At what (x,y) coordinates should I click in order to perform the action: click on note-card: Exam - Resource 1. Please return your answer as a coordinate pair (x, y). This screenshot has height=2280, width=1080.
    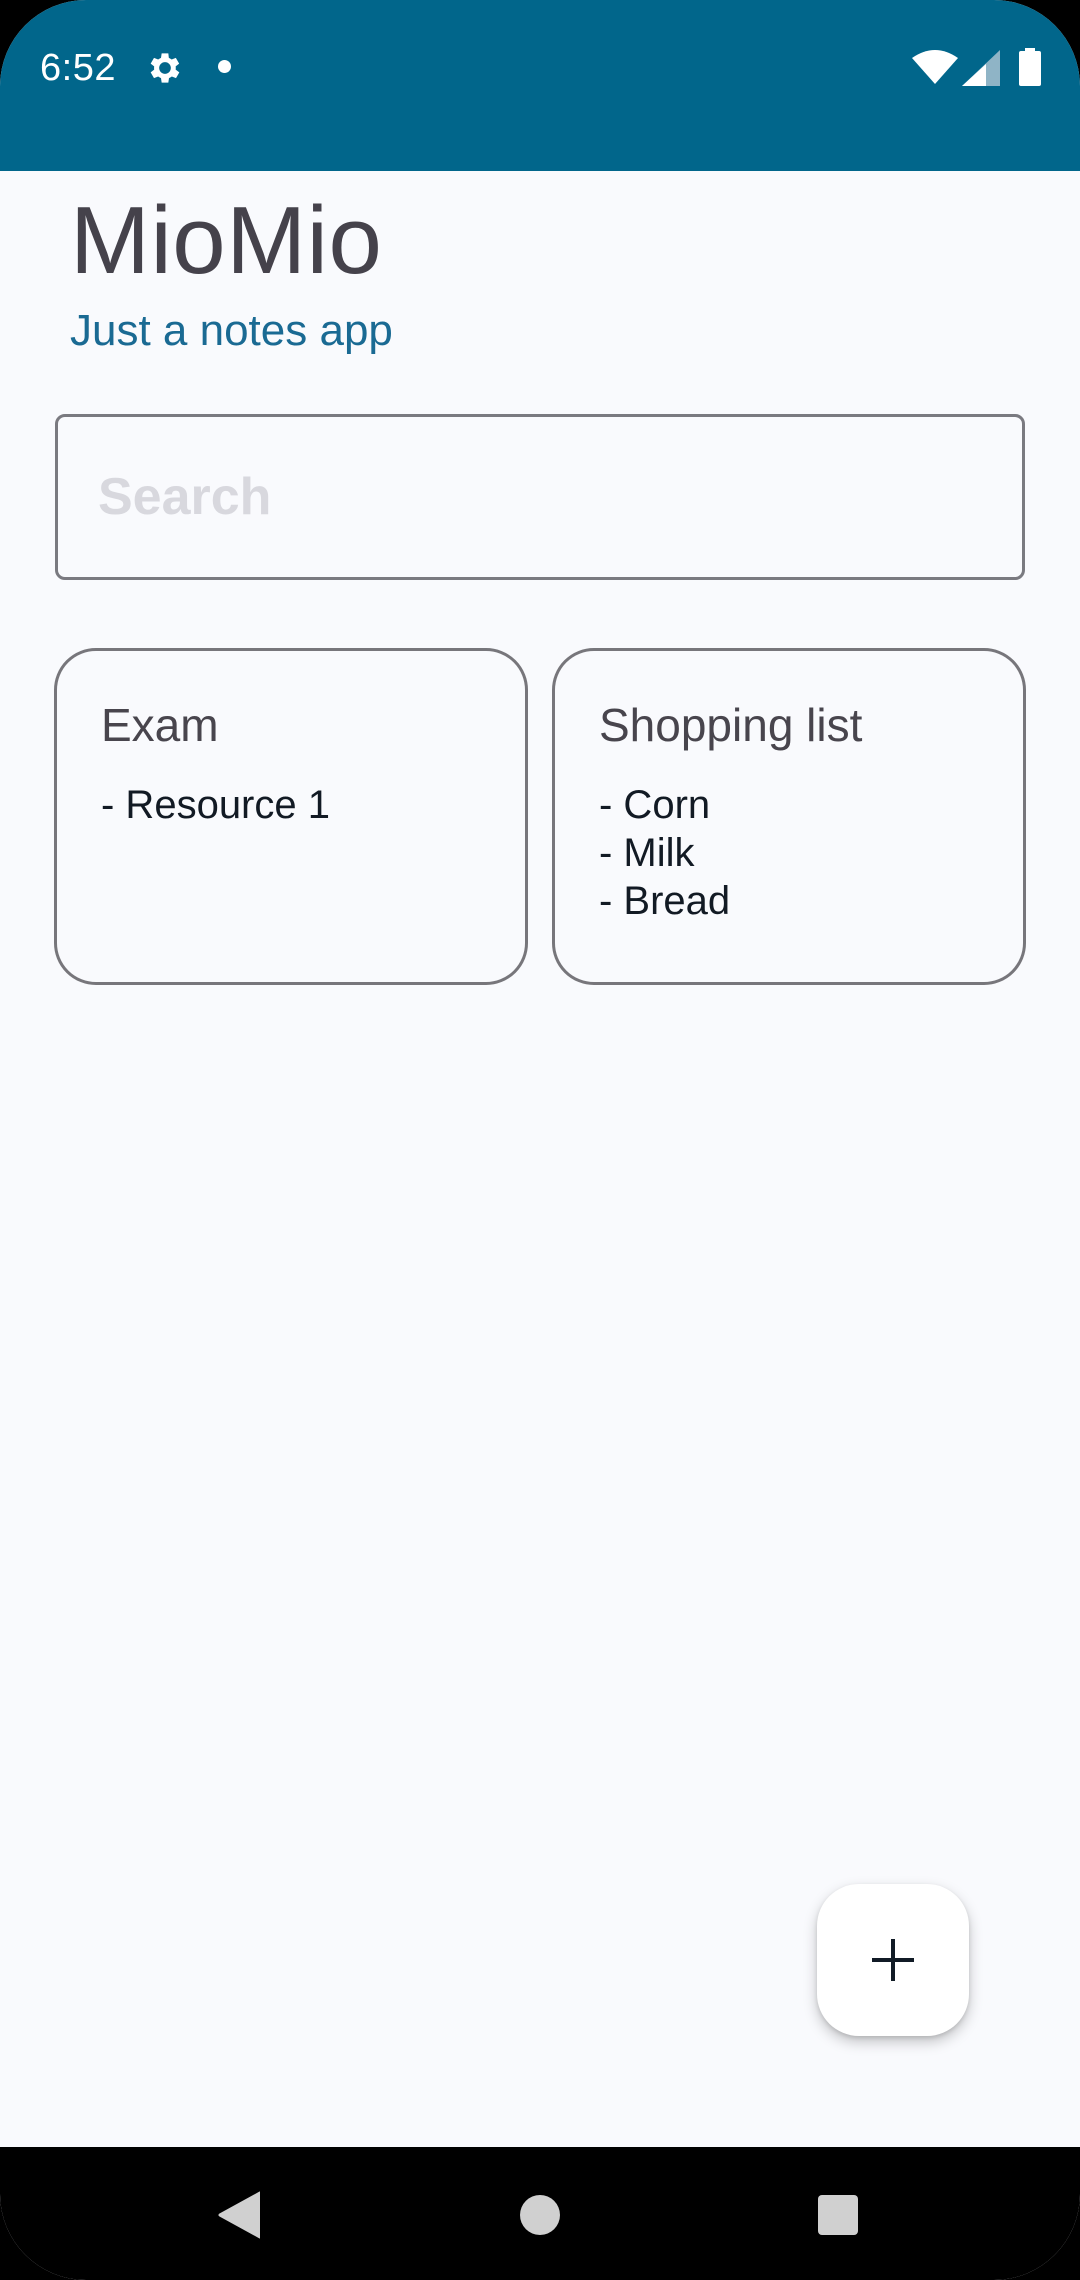
    Looking at the image, I should click on (291, 816).